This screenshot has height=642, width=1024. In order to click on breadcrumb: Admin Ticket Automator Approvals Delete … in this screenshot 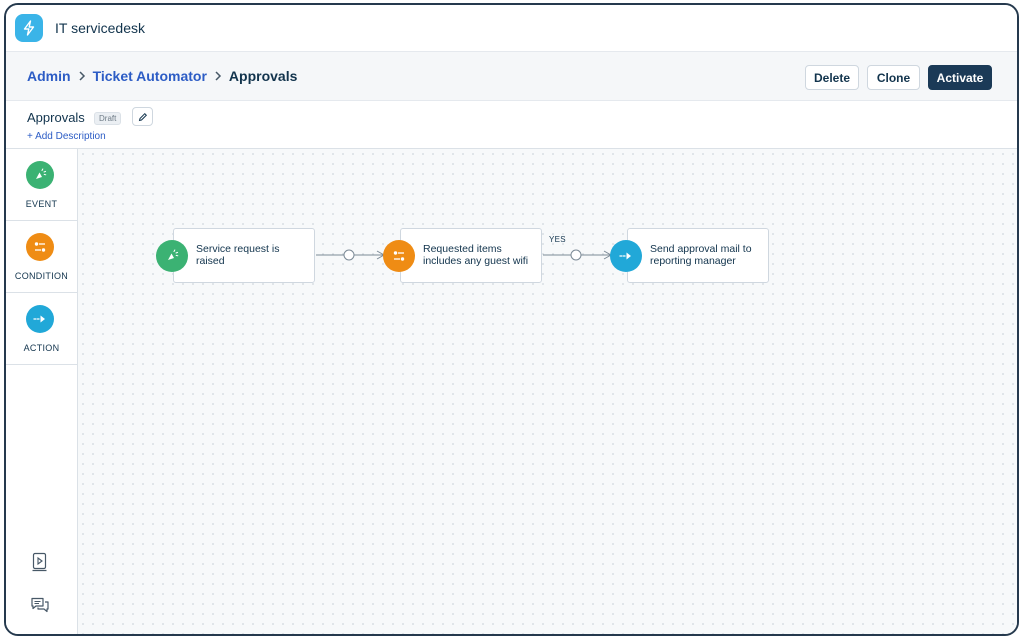, I will do `click(511, 76)`.